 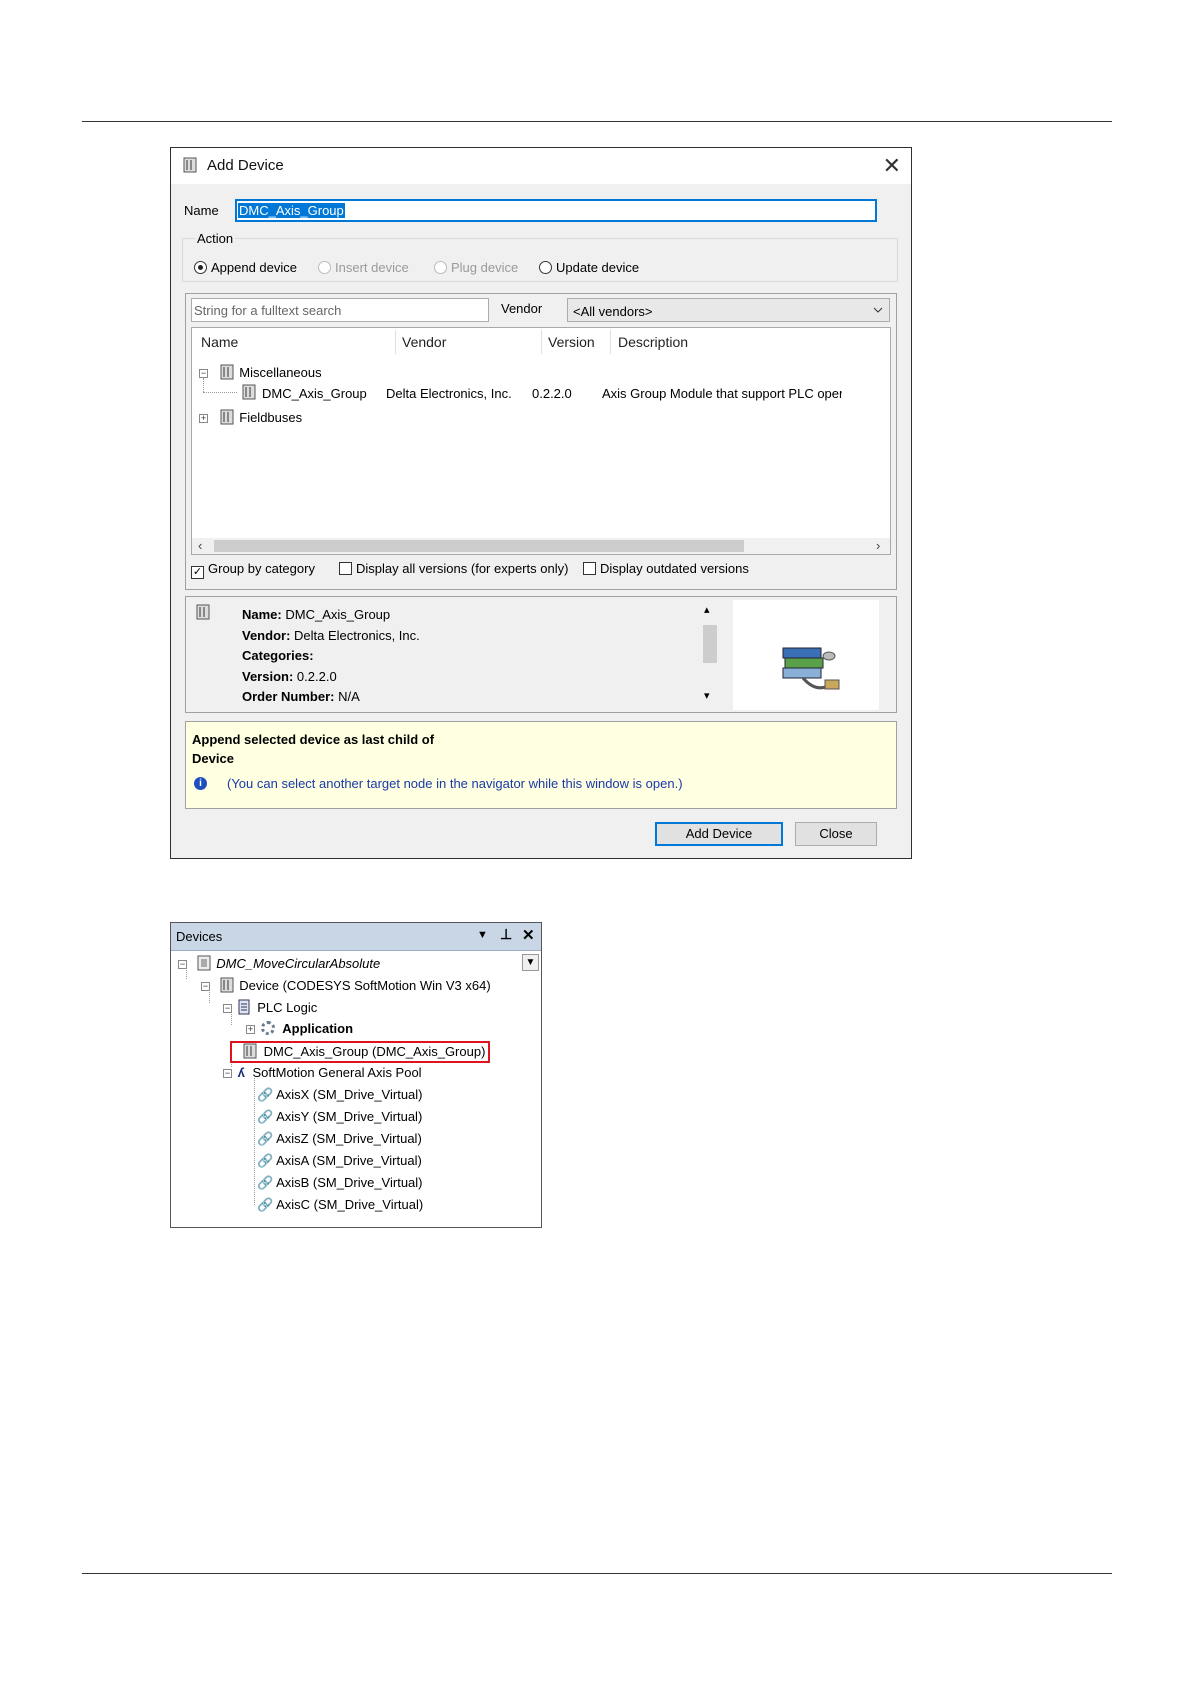 I want to click on tree-item-project: − DMC_MoveCircularAbsolute, so click(x=279, y=963).